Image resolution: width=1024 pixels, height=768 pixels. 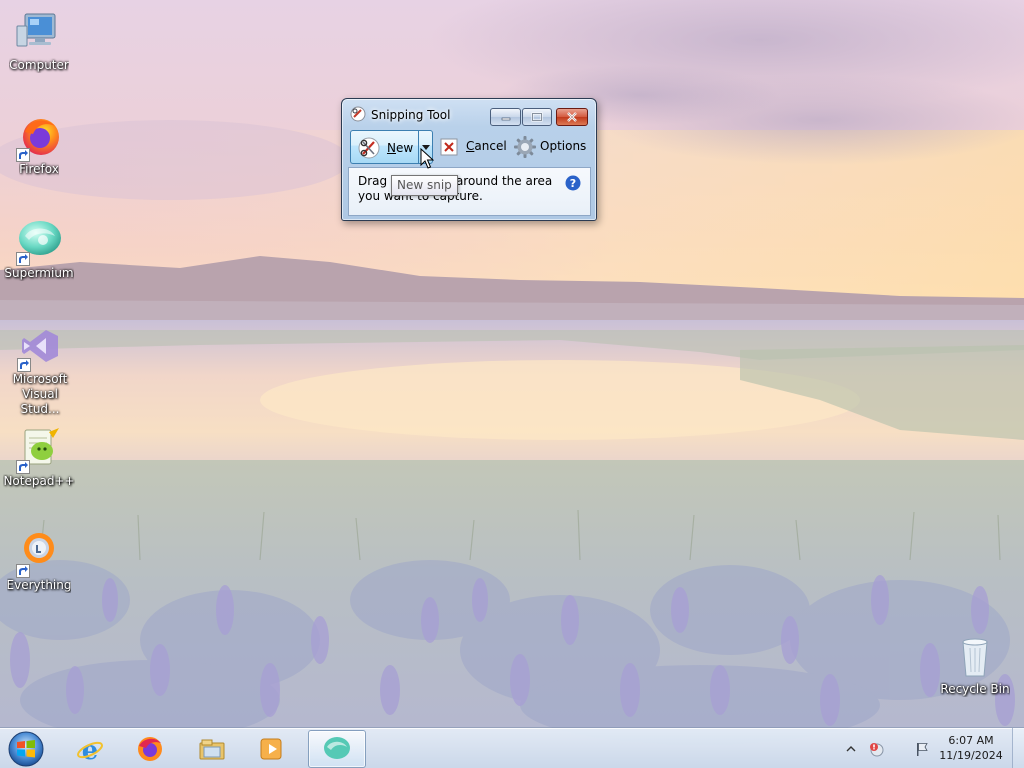 I want to click on new-snip-tooltip: New snip, so click(x=424, y=185).